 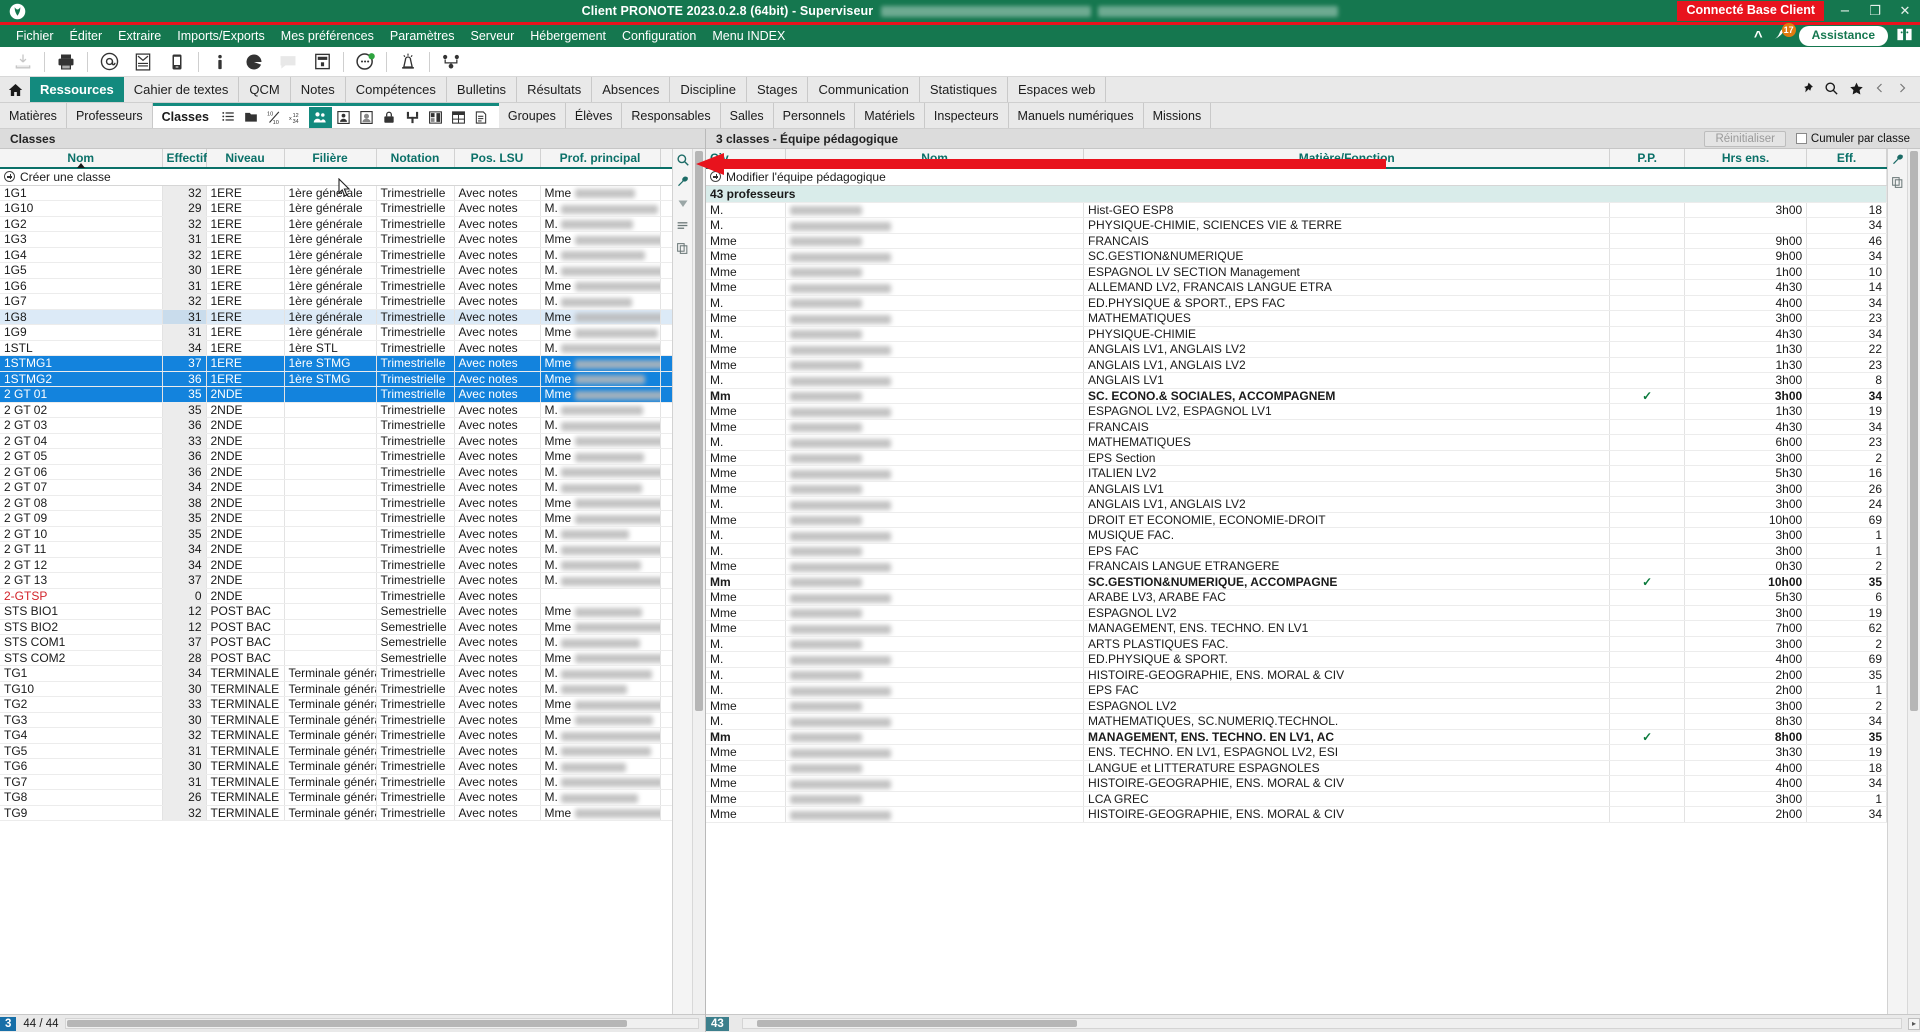 I want to click on table-row: Mme MATHEMATIQUES 3h00 23, so click(x=1296, y=318).